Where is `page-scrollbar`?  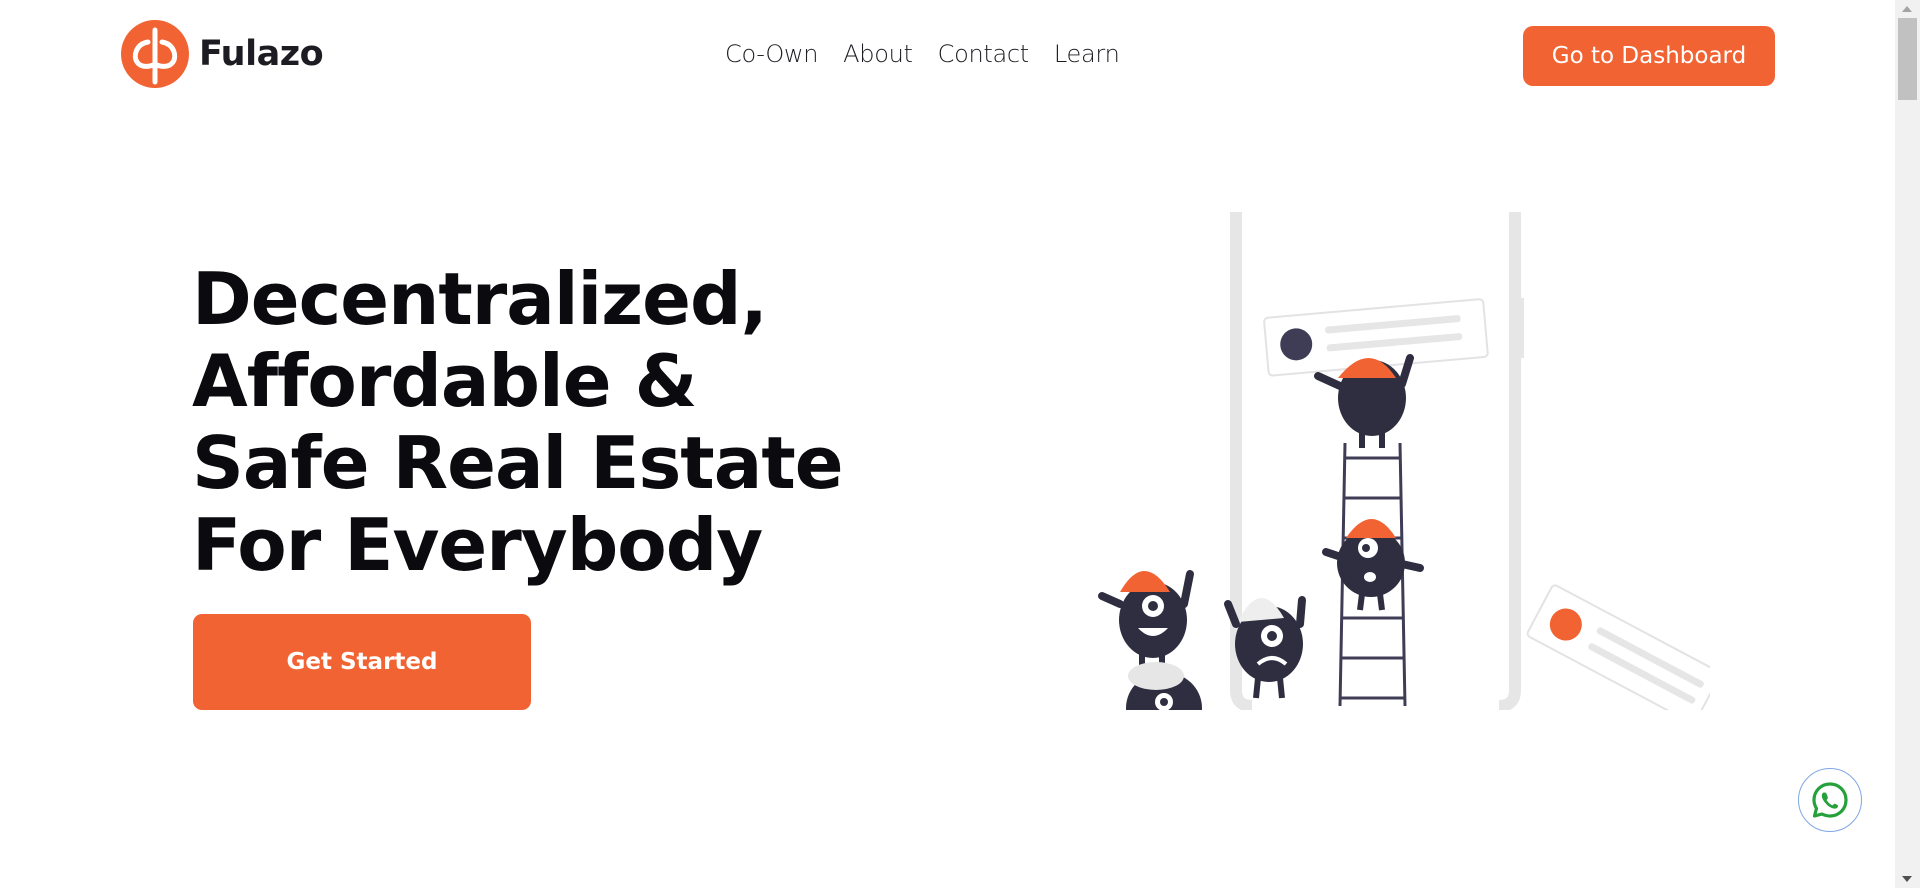
page-scrollbar is located at coordinates (1907, 444).